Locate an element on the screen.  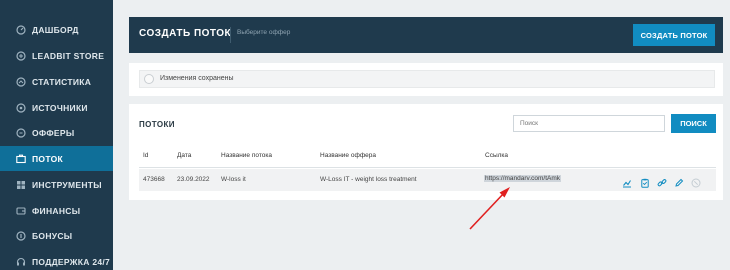
finance-icon is located at coordinates (21, 211).